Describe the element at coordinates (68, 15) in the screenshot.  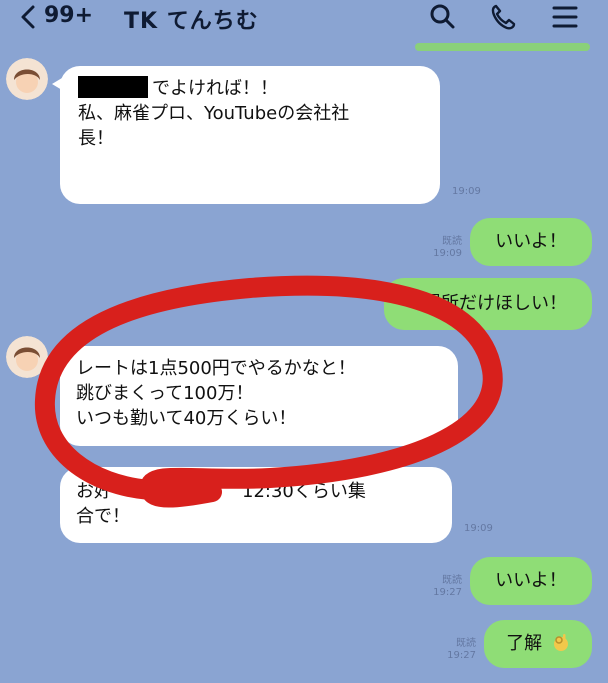
I see `unread-count: 99+` at that location.